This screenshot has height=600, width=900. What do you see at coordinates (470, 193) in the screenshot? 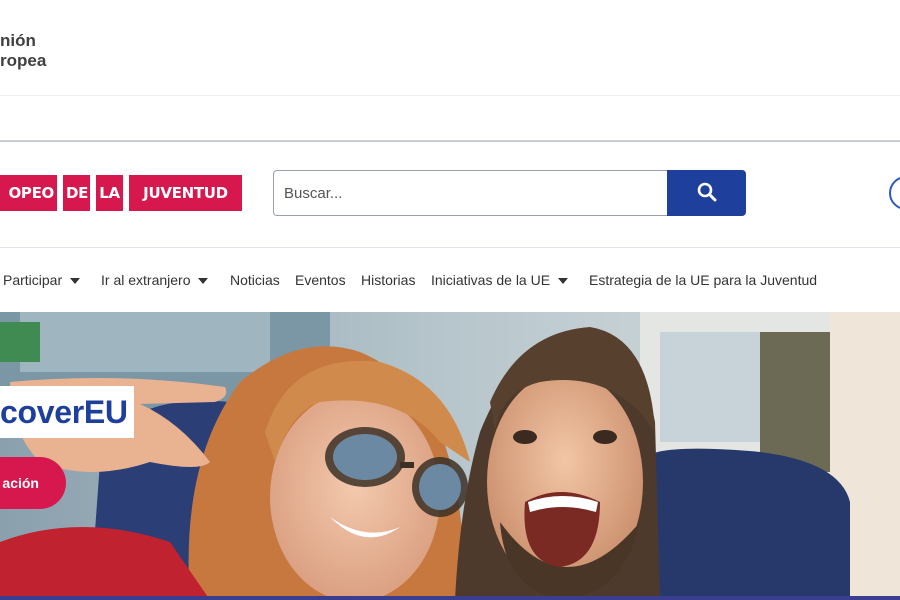
I see `search-input` at bounding box center [470, 193].